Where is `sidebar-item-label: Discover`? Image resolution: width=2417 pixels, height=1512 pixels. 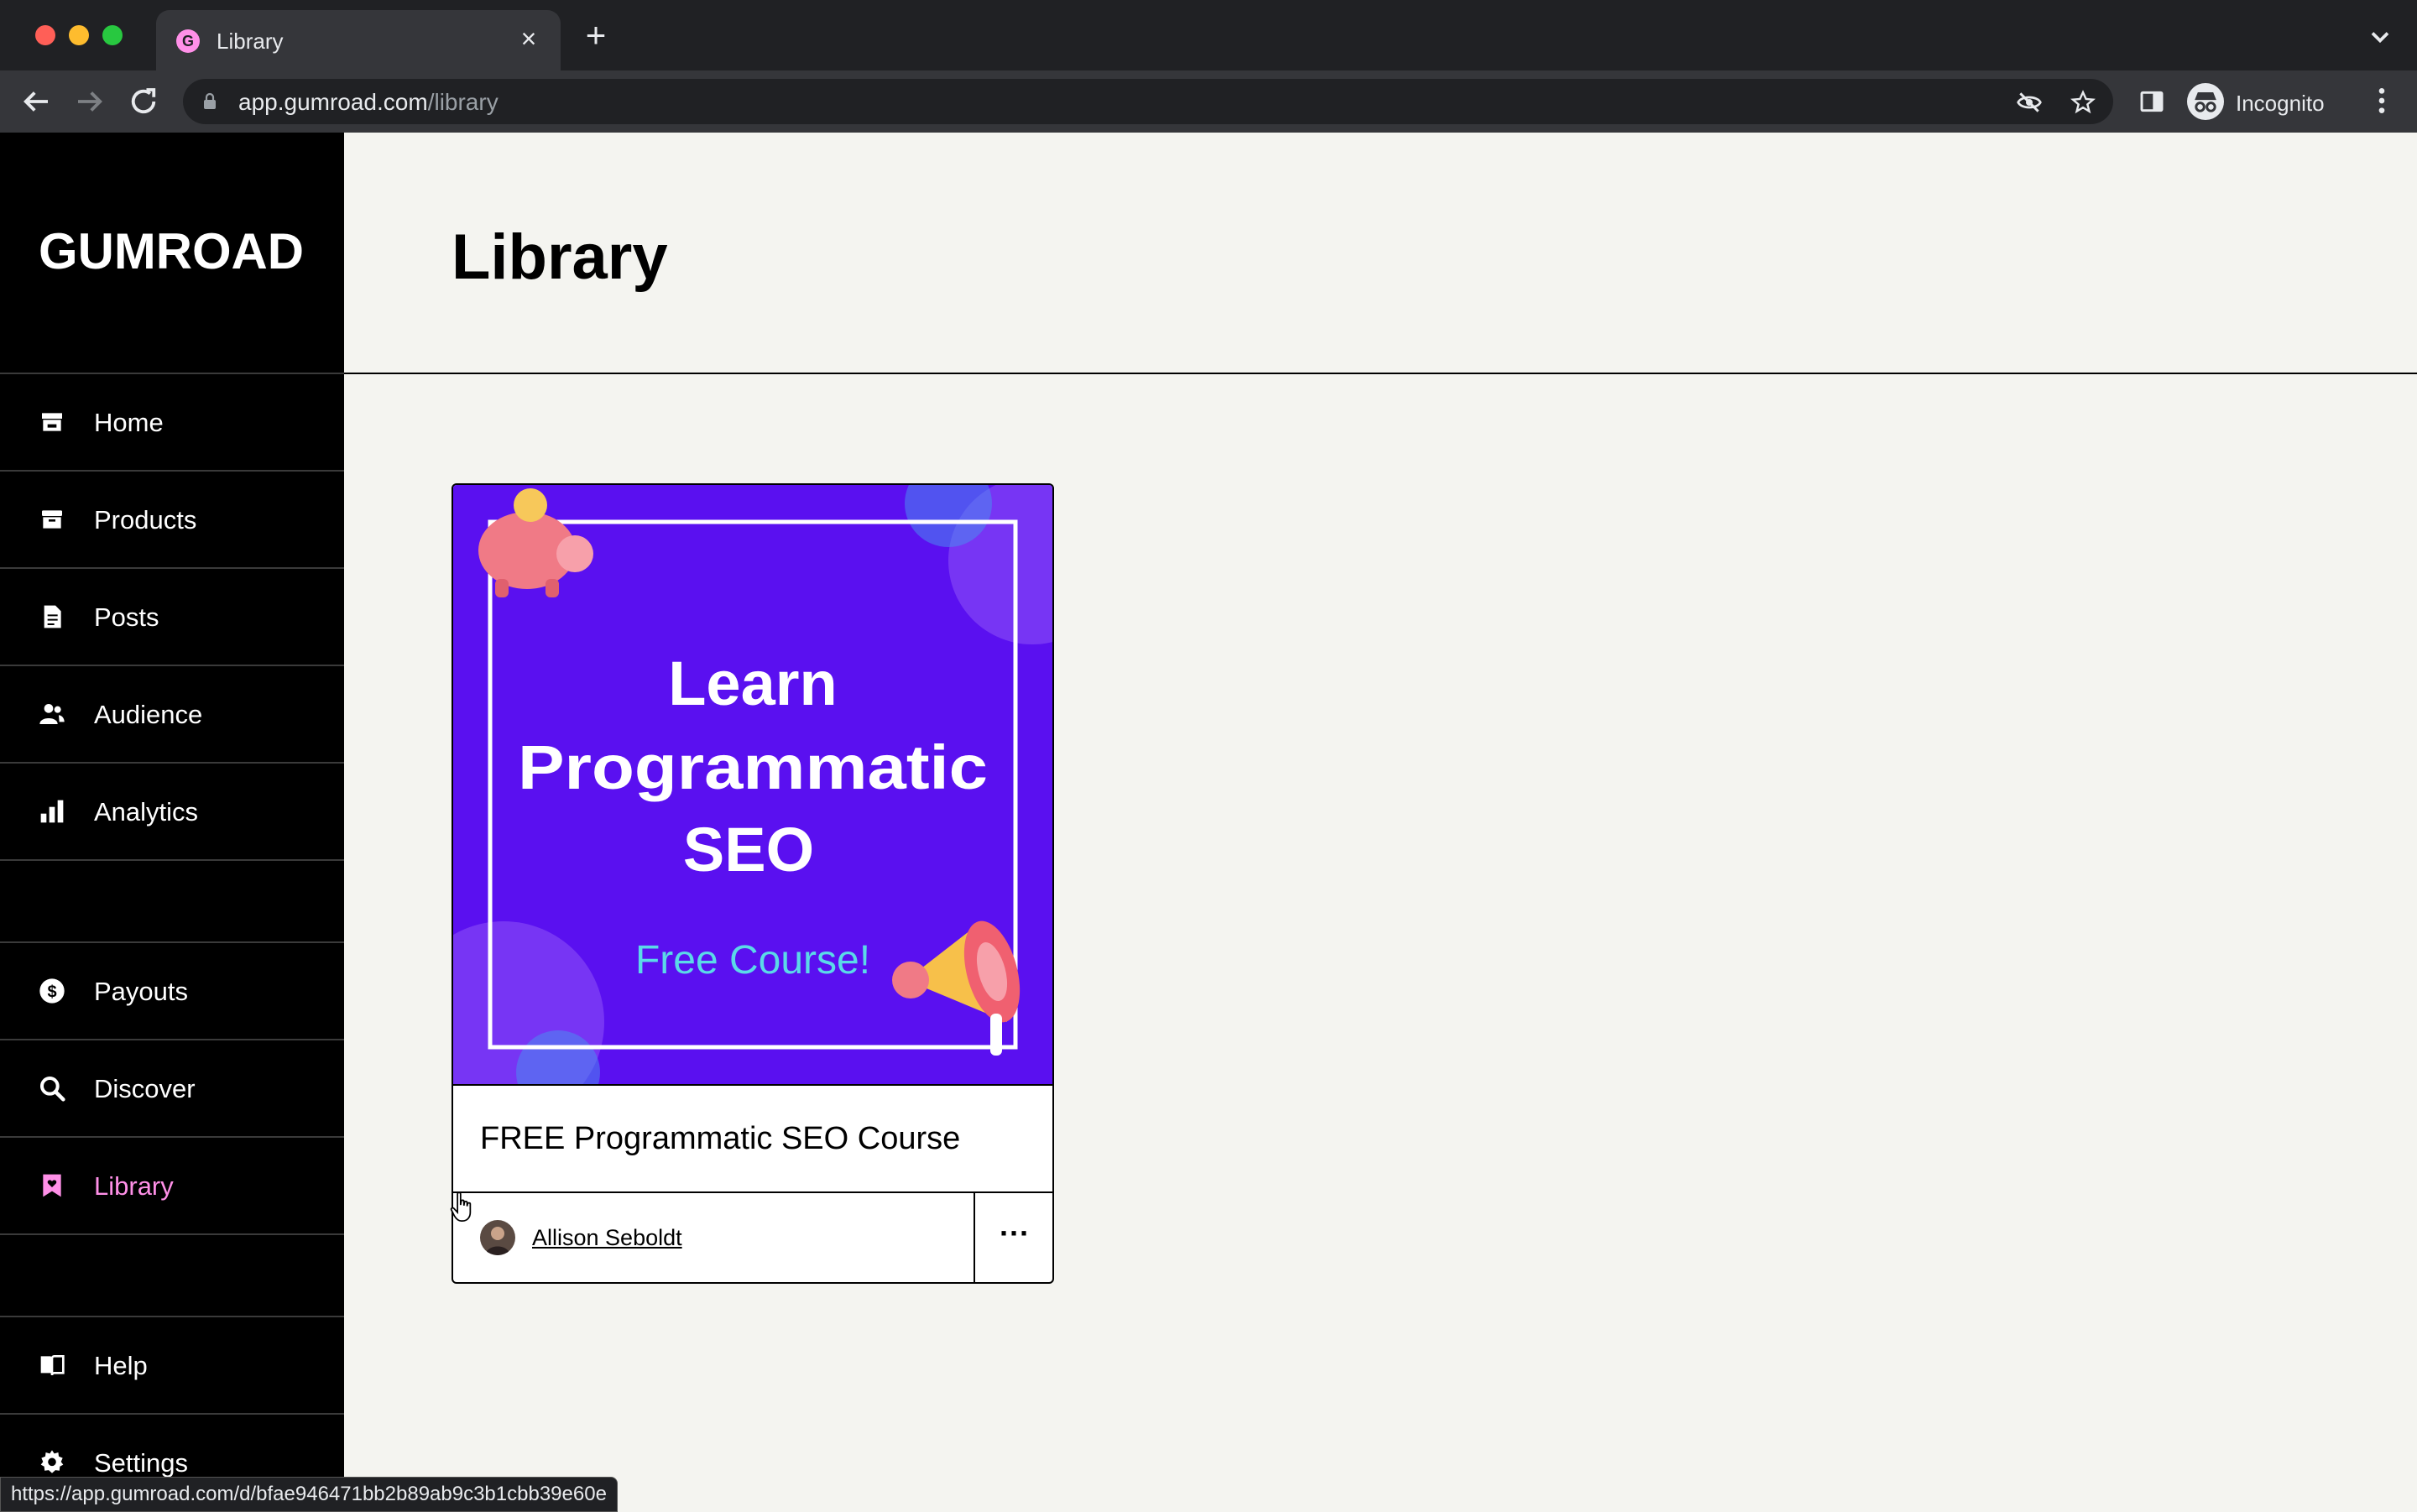
sidebar-item-label: Discover is located at coordinates (145, 1089).